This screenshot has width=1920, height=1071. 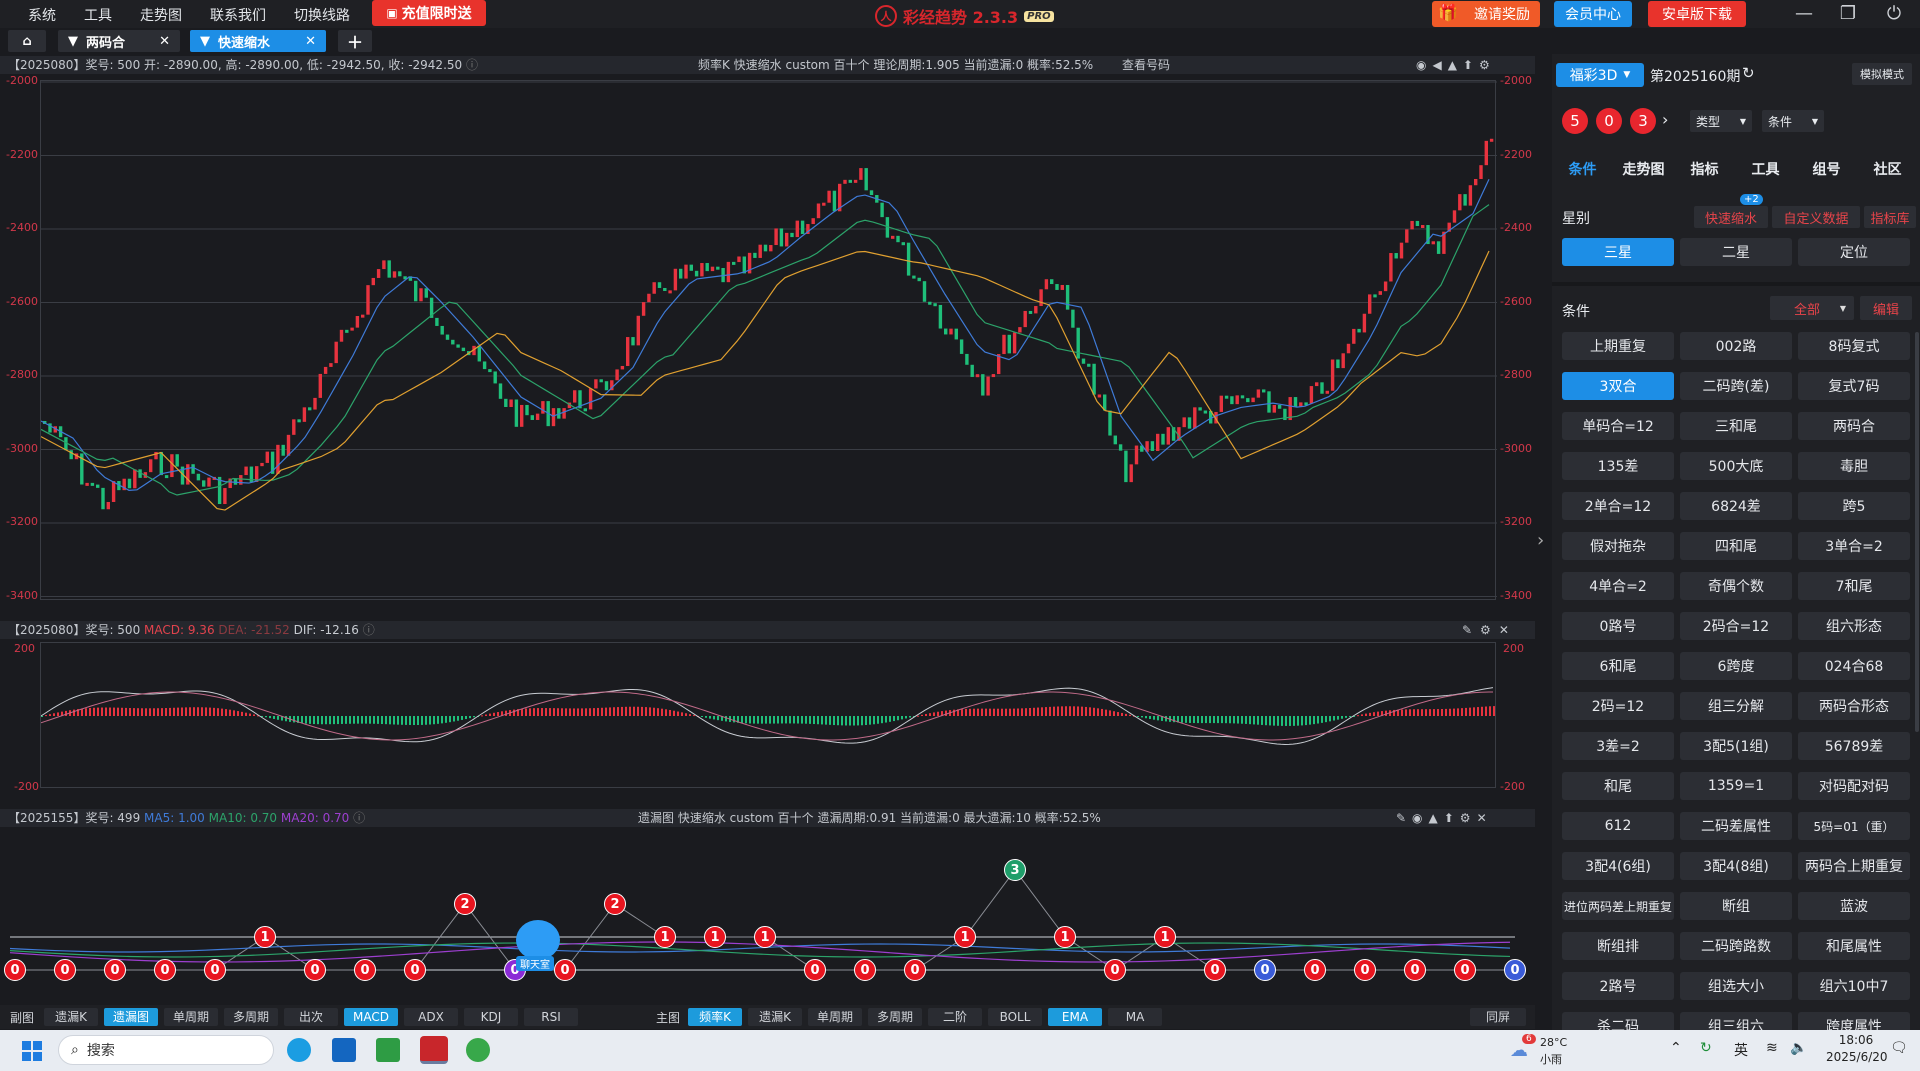 What do you see at coordinates (191, 1017) in the screenshot?
I see `subchart-btn-2: 单周期` at bounding box center [191, 1017].